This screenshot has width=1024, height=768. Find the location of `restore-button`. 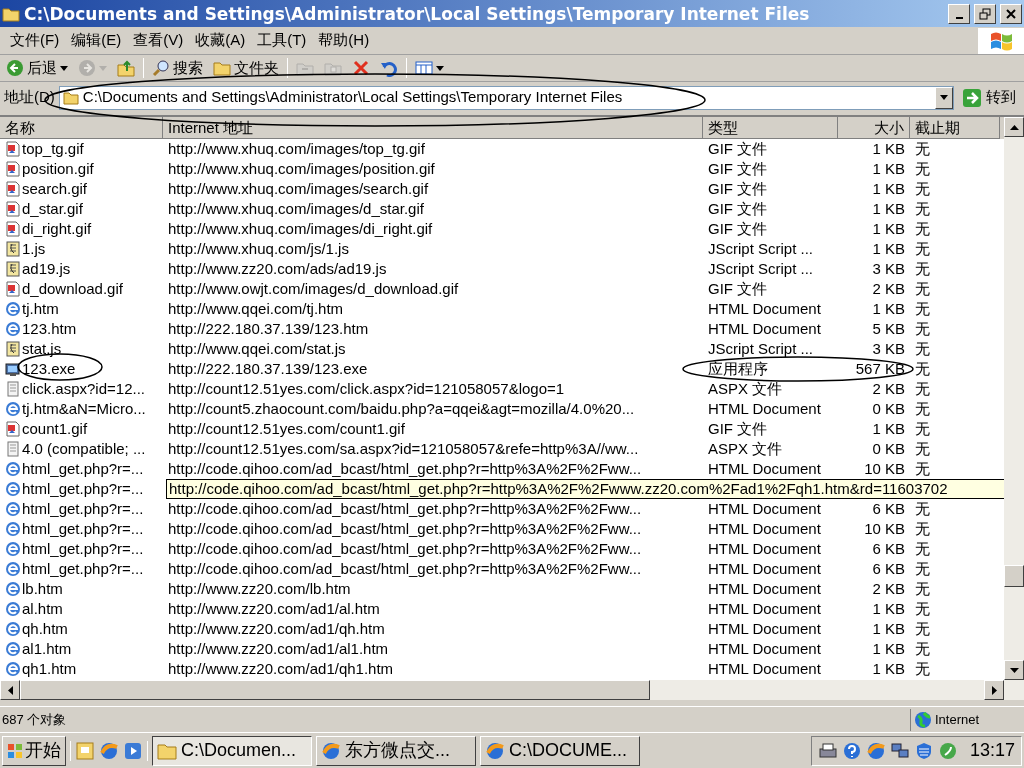

restore-button is located at coordinates (985, 13).